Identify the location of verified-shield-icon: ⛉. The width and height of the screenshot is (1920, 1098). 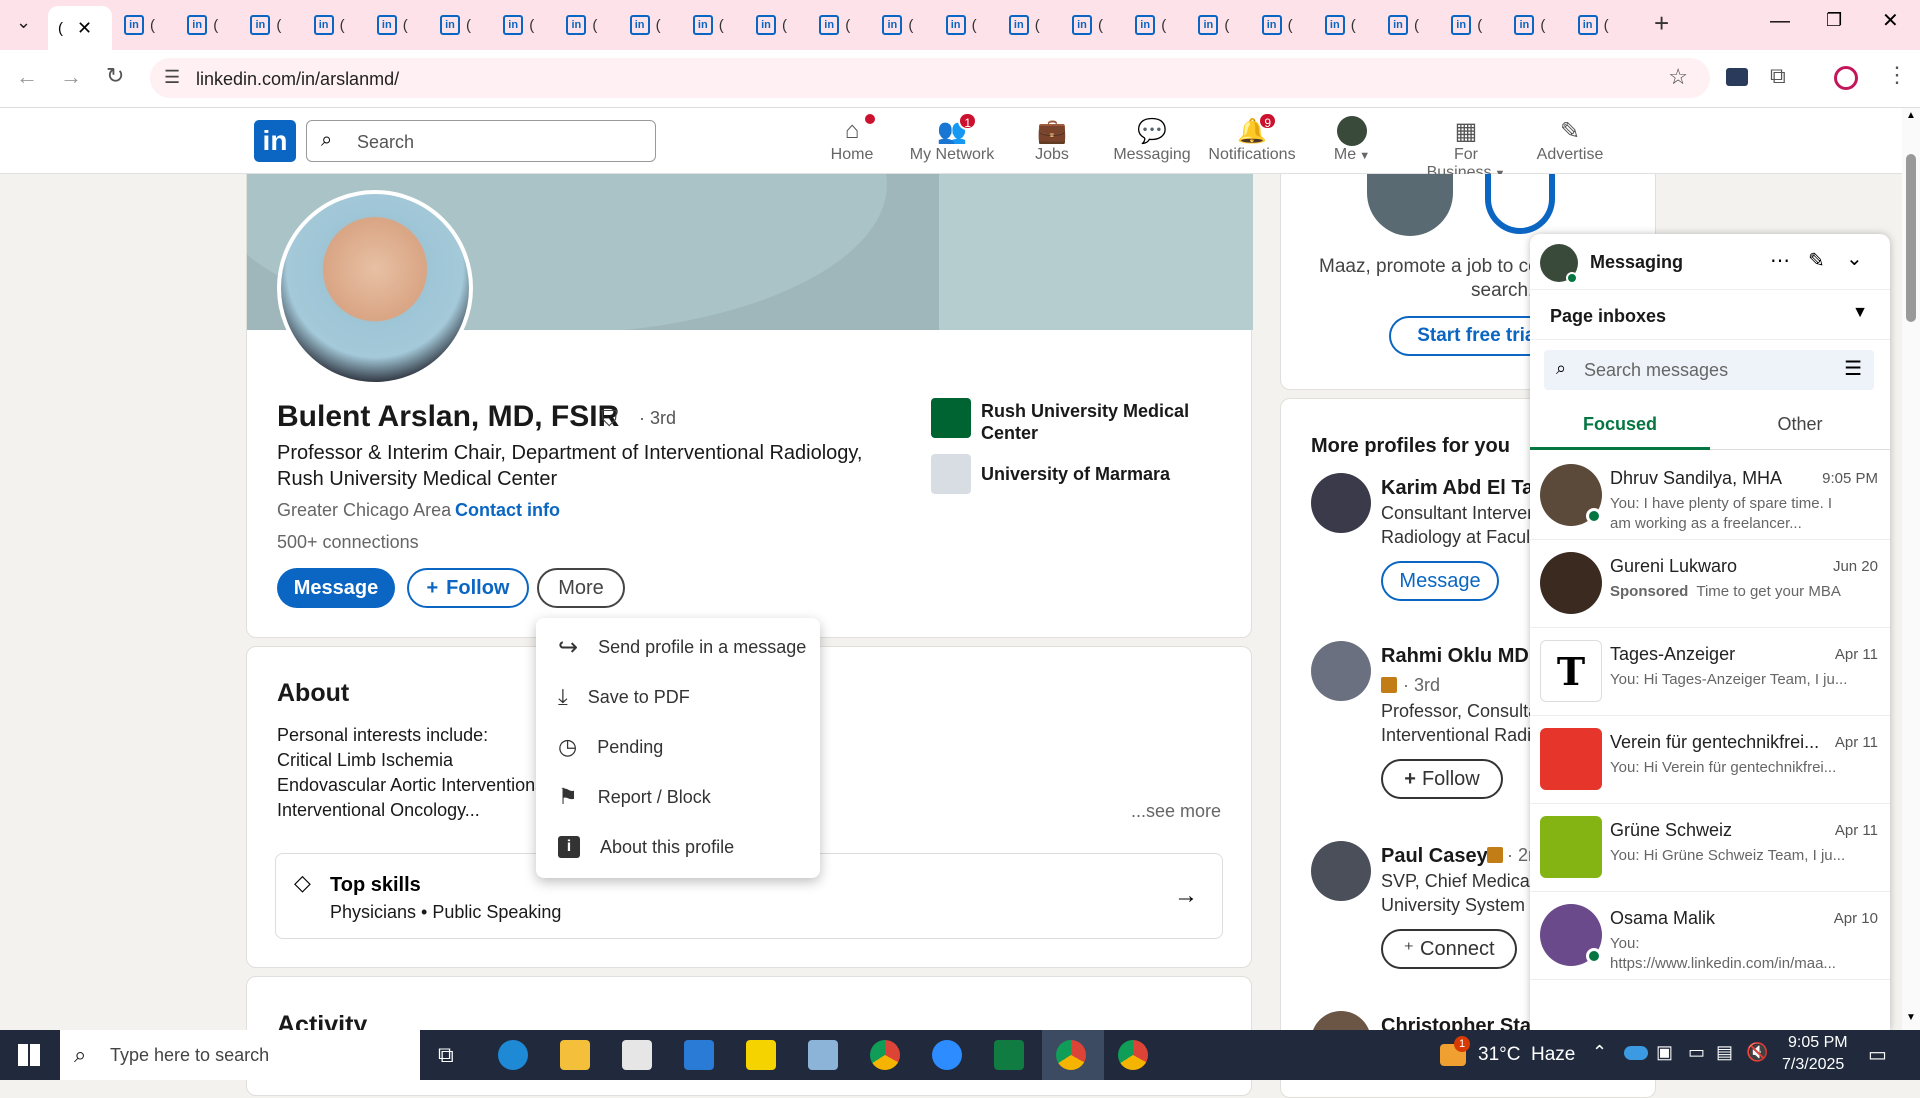
(609, 419).